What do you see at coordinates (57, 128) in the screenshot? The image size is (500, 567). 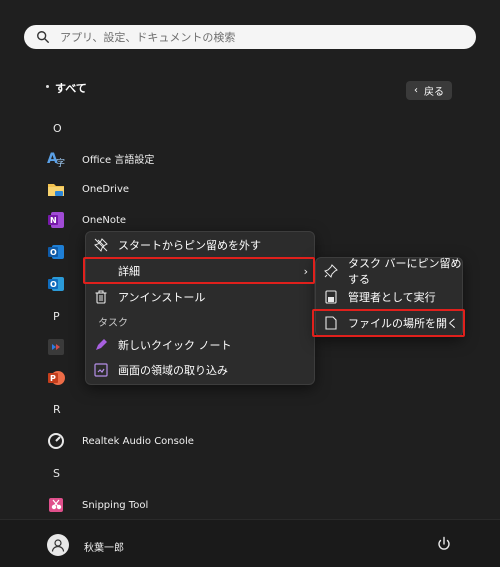 I see `letter-header-o: O` at bounding box center [57, 128].